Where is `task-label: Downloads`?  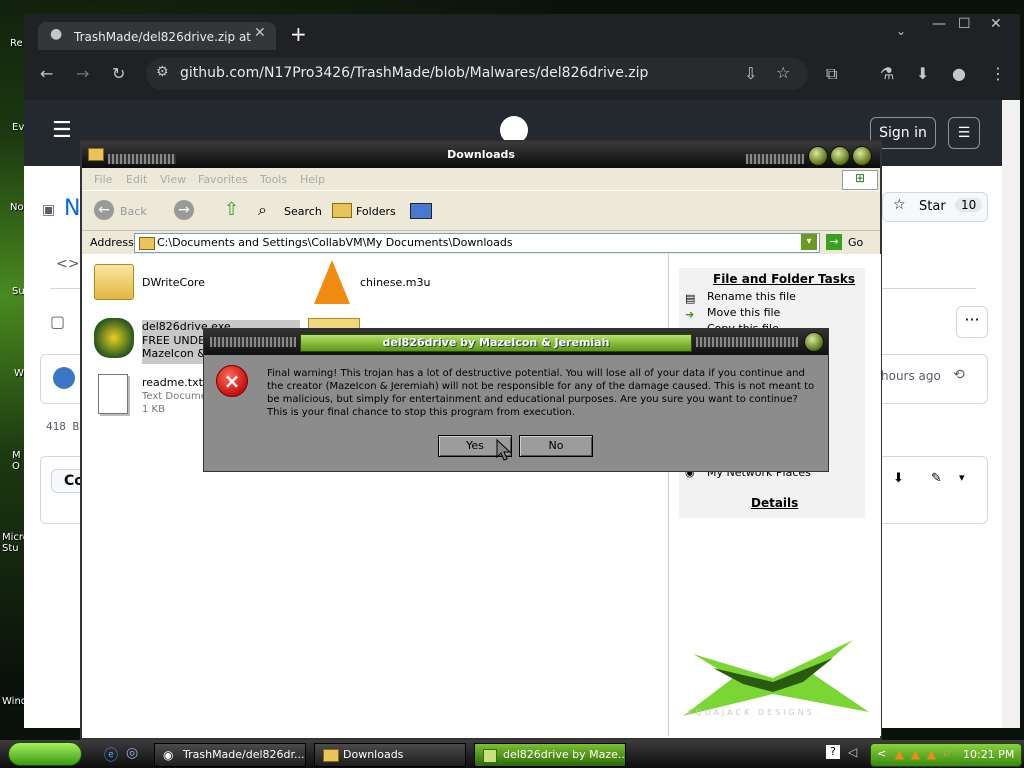
task-label: Downloads is located at coordinates (373, 754).